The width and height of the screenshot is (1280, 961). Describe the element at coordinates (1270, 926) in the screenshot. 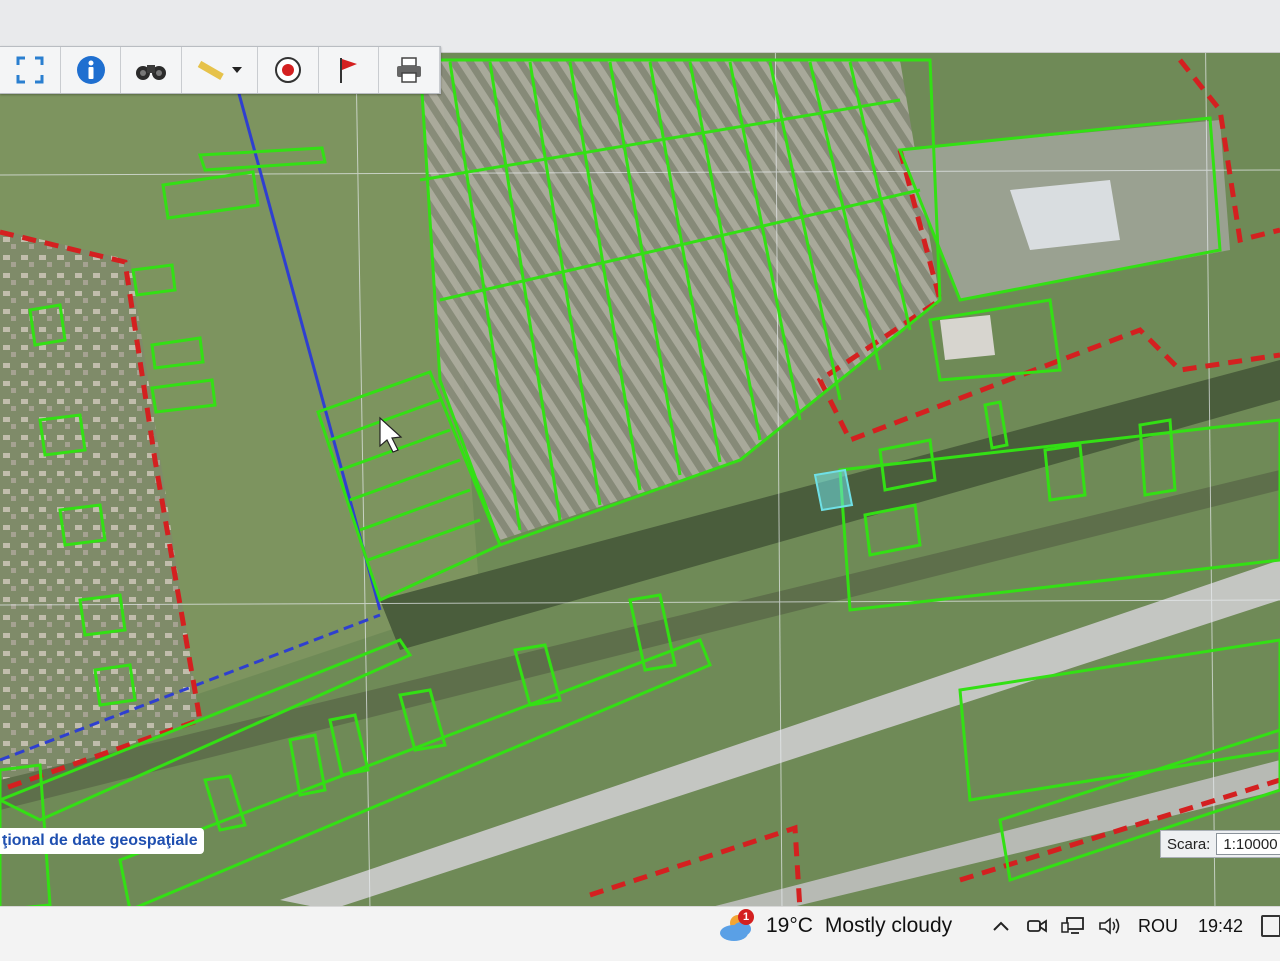

I see `notification-icon` at that location.